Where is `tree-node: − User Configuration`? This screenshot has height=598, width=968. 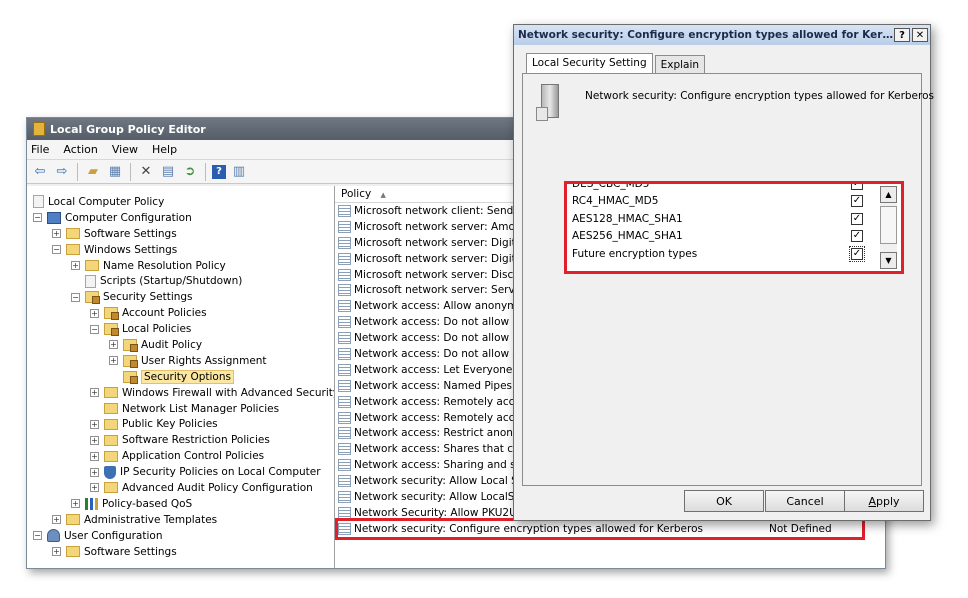 tree-node: − User Configuration is located at coordinates (180, 536).